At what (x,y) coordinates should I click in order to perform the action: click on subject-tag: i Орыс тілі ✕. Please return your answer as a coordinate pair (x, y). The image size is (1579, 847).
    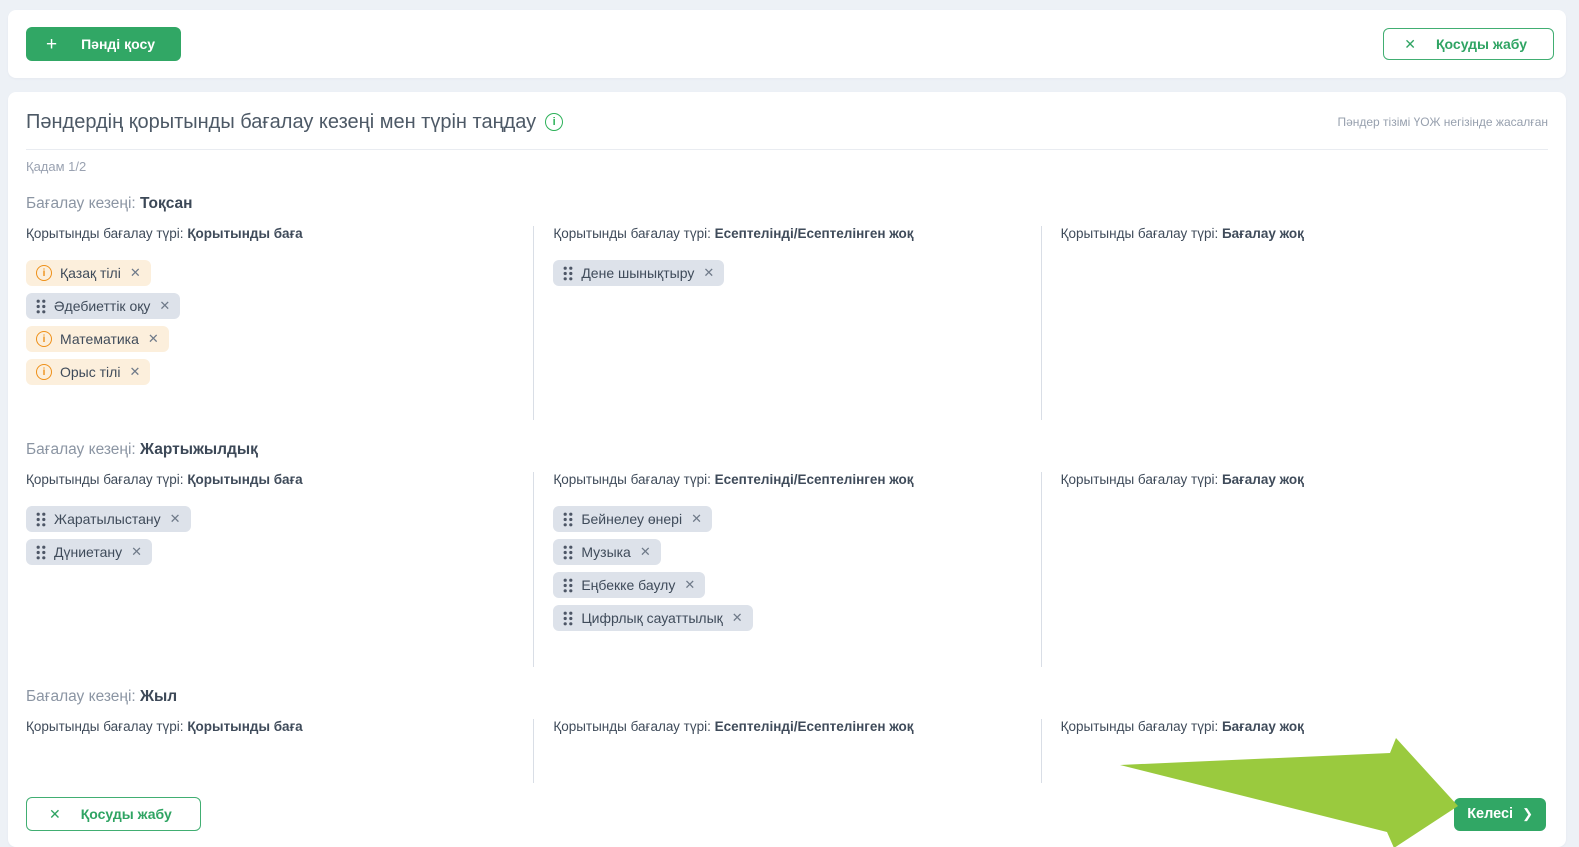
    Looking at the image, I should click on (88, 372).